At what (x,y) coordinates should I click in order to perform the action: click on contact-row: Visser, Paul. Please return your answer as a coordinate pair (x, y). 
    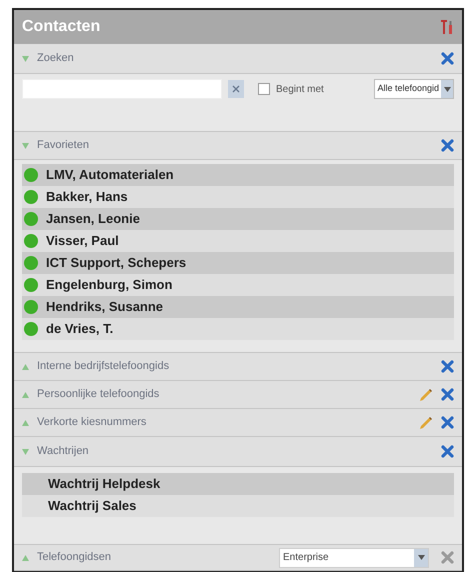
    Looking at the image, I should click on (238, 241).